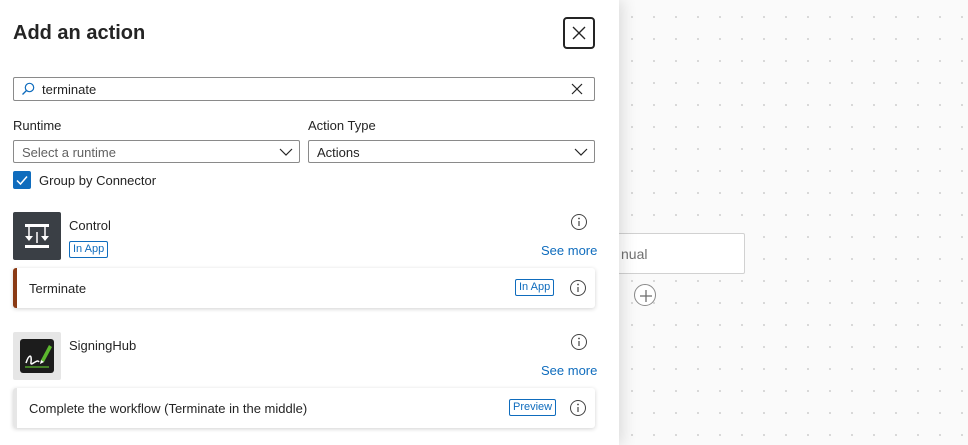 The width and height of the screenshot is (968, 445). I want to click on group-by-connector-checkbox, so click(22, 180).